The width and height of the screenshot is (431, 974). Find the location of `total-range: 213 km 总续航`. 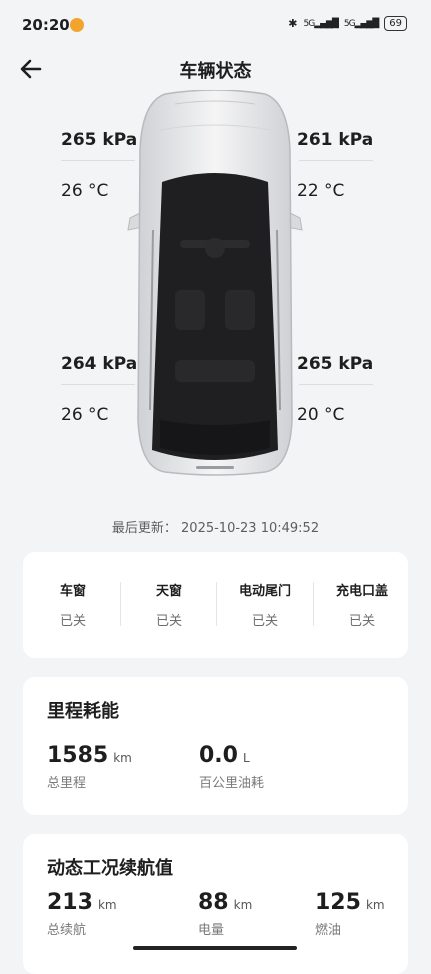

total-range: 213 km 总续航 is located at coordinates (82, 914).